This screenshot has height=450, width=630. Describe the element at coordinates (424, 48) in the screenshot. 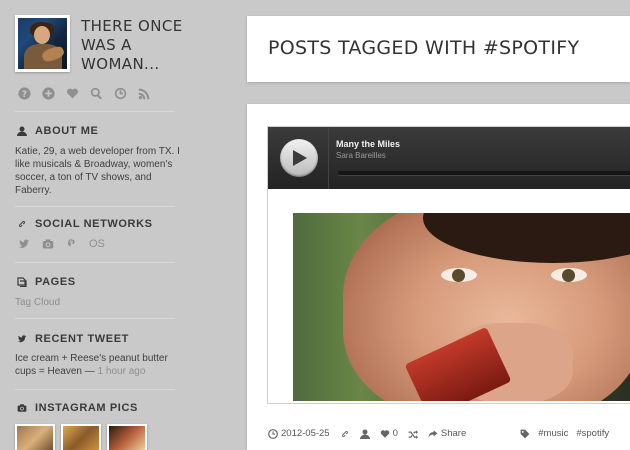

I see `page-title: POSTS TAGGED WITH #SPOTIFY` at that location.